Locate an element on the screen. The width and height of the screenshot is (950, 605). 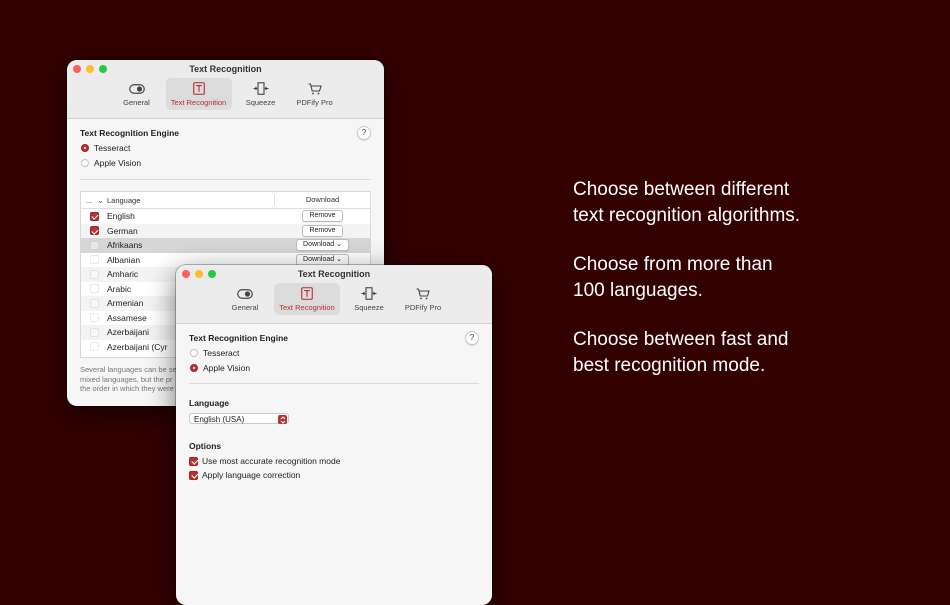
language-name: German is located at coordinates (122, 230).